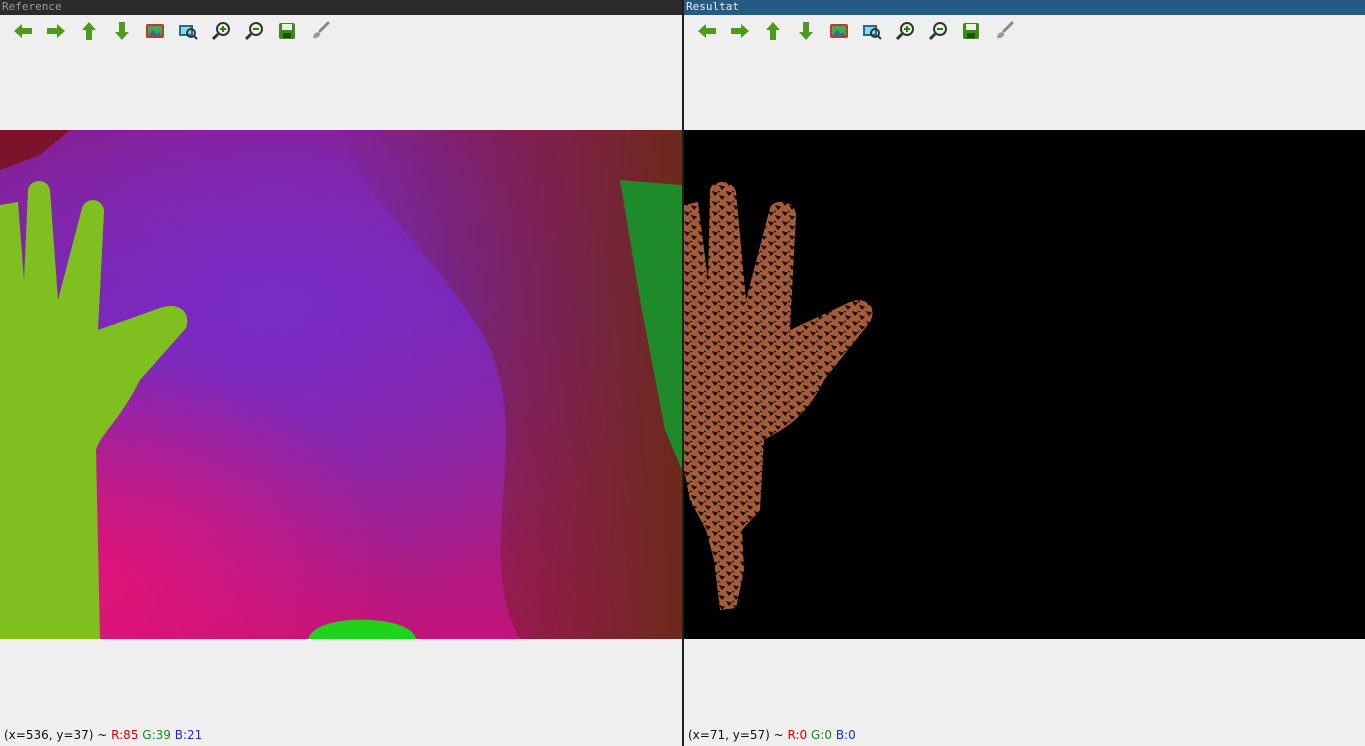 The image size is (1365, 746). I want to click on pixel-info-status: (x=536, y=37) ~ R:85 G:39 B:21, so click(103, 735).